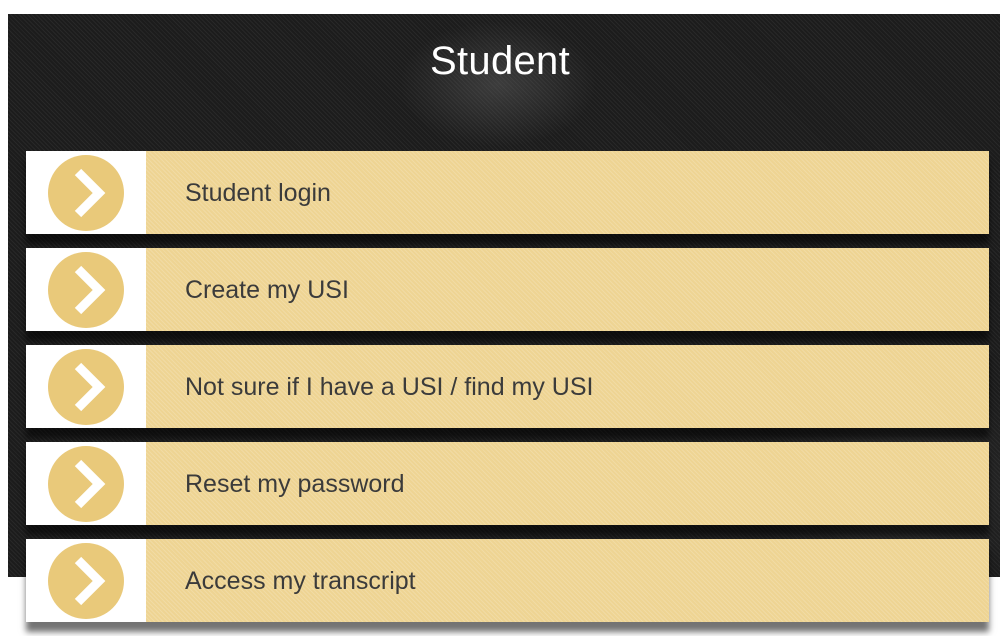 This screenshot has height=636, width=1000. What do you see at coordinates (267, 289) in the screenshot?
I see `menu-item-label: Create my USI` at bounding box center [267, 289].